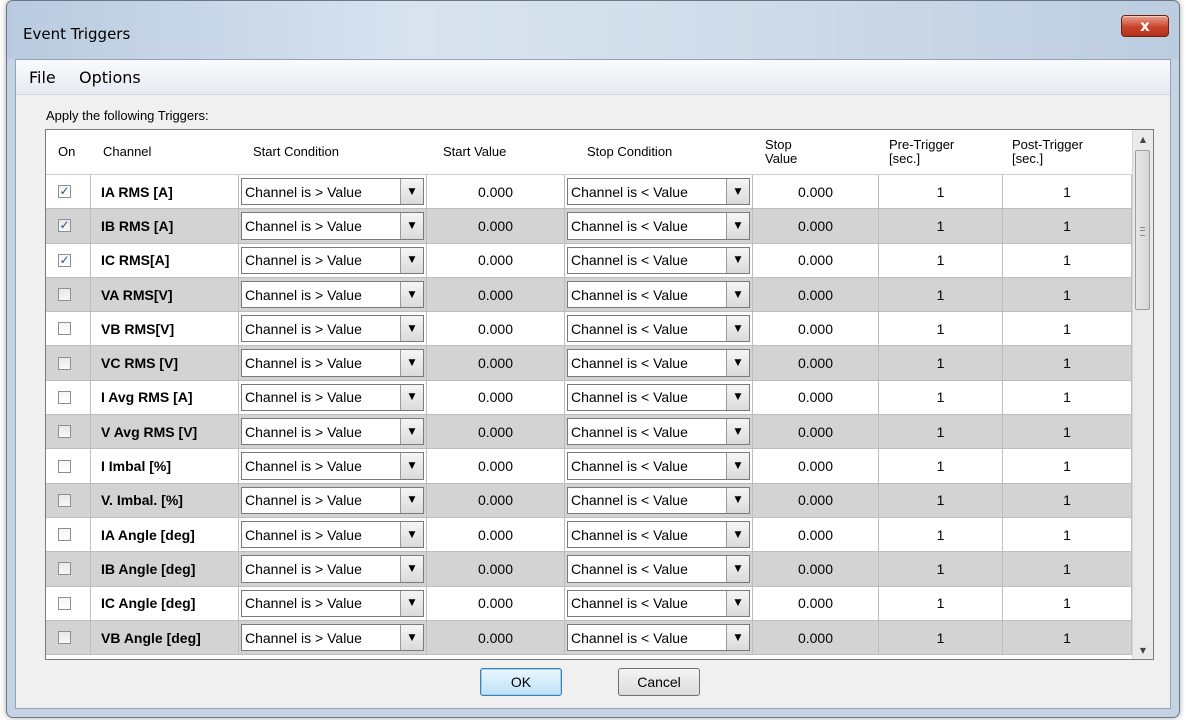 Image resolution: width=1186 pixels, height=720 pixels. I want to click on column-header-start-value: Start Value, so click(496, 152).